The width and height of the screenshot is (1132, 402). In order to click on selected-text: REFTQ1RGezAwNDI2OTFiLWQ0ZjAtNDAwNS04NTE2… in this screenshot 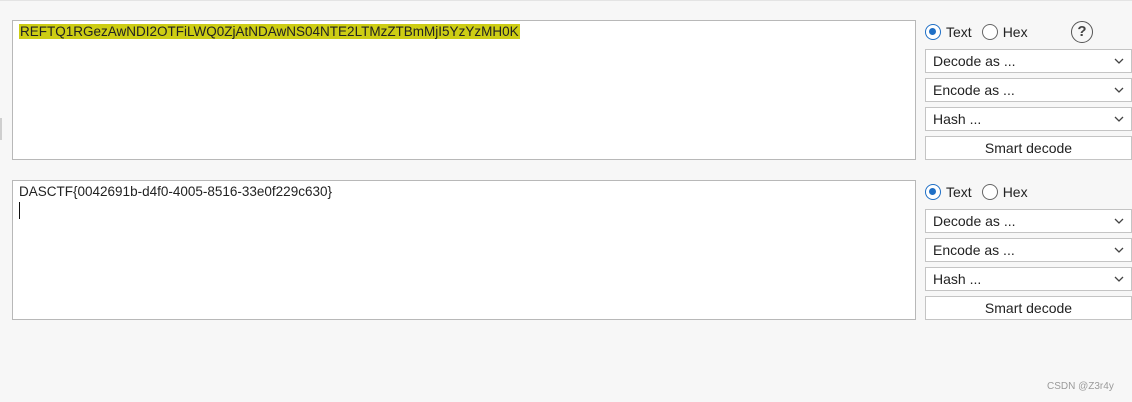, I will do `click(269, 31)`.